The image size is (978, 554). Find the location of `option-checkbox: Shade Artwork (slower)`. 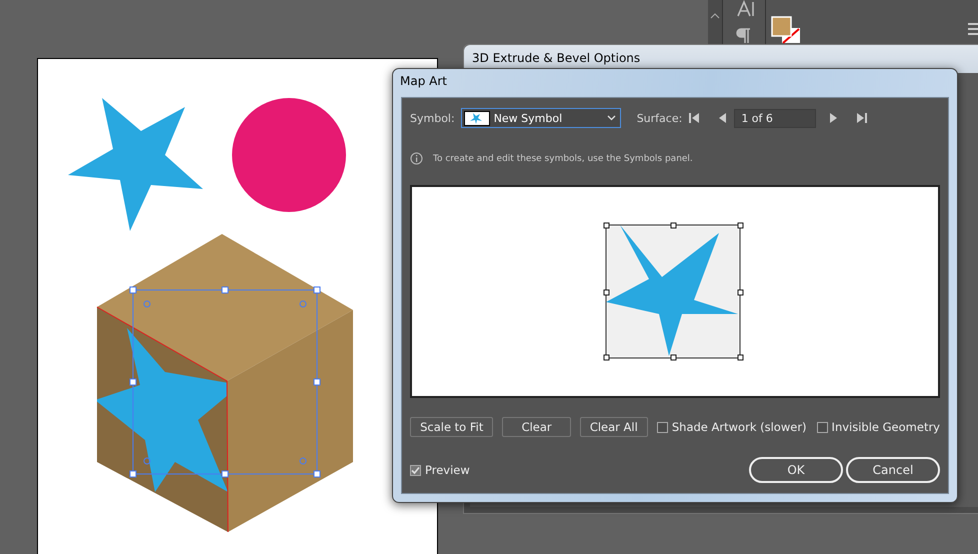

option-checkbox: Shade Artwork (slower) is located at coordinates (731, 427).